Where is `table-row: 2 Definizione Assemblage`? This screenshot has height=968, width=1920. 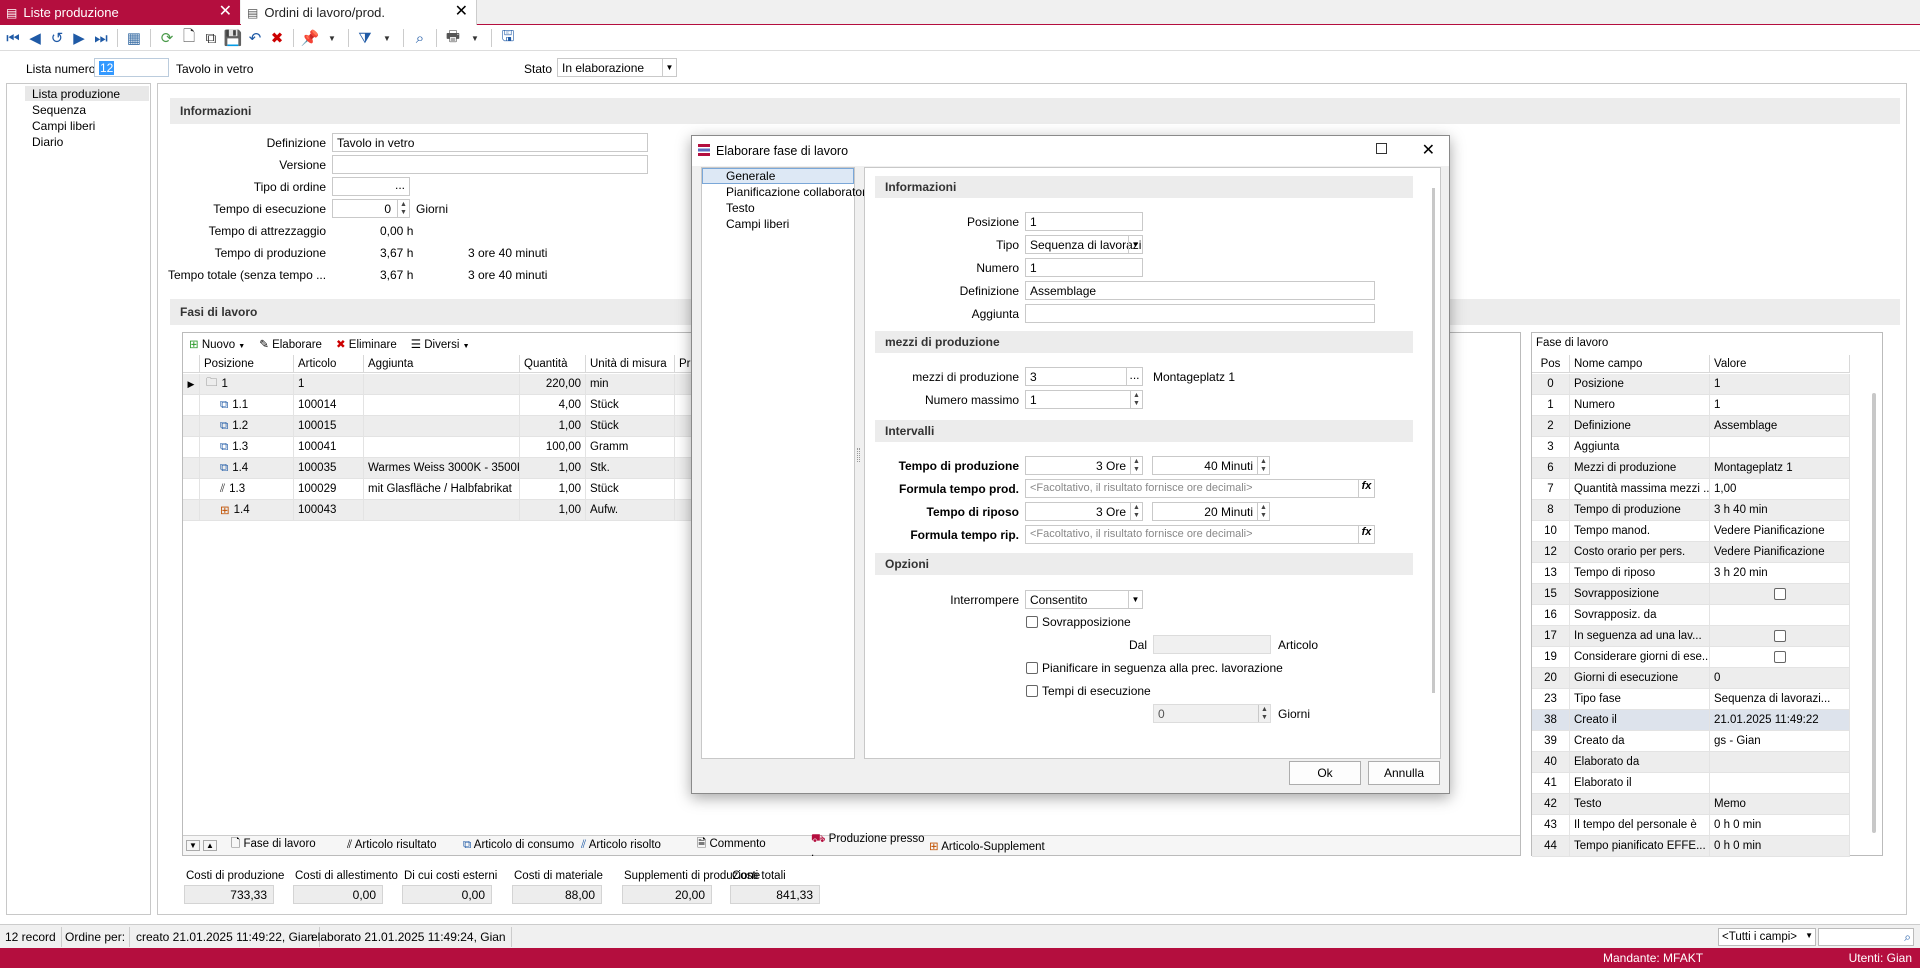
table-row: 2 Definizione Assemblage is located at coordinates (1691, 426).